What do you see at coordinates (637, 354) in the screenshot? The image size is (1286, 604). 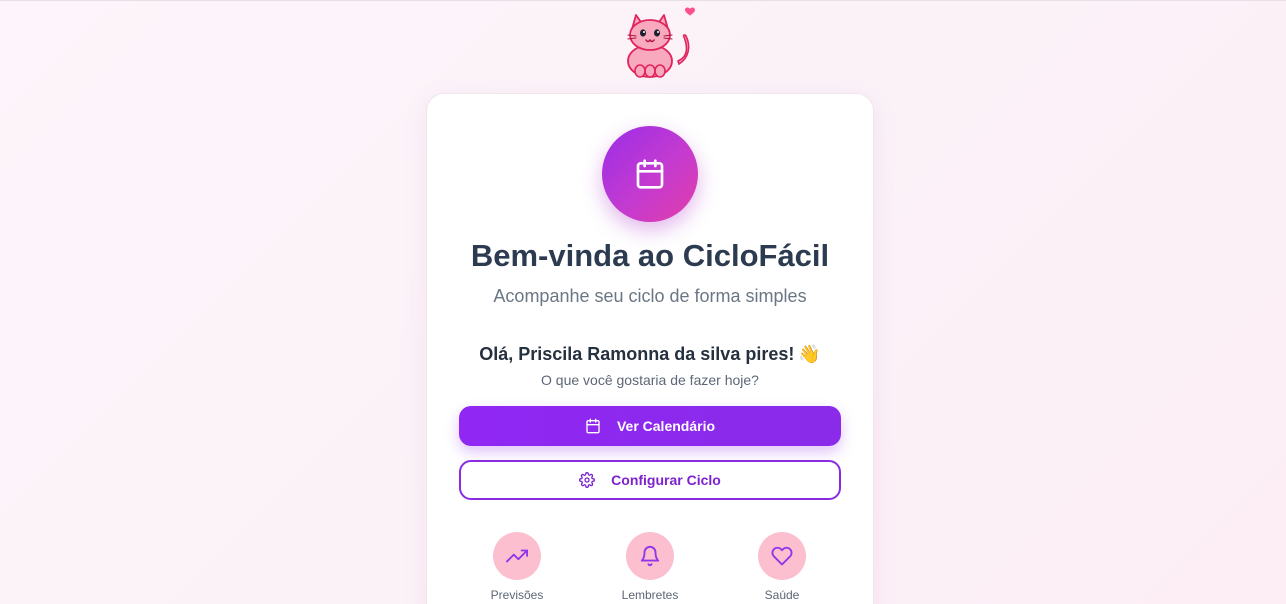 I see `greeting-text: Olá, Priscila Ramonna da silva pires!` at bounding box center [637, 354].